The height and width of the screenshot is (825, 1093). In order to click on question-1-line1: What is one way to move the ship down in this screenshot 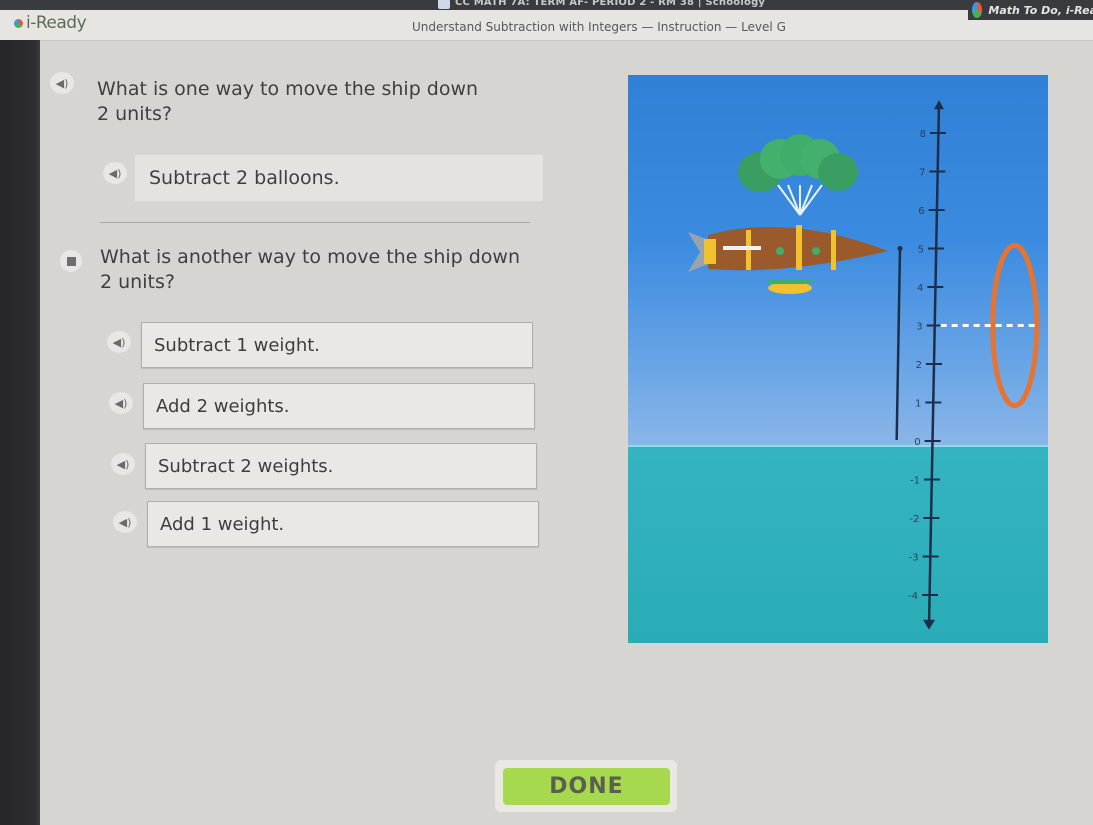, I will do `click(288, 89)`.